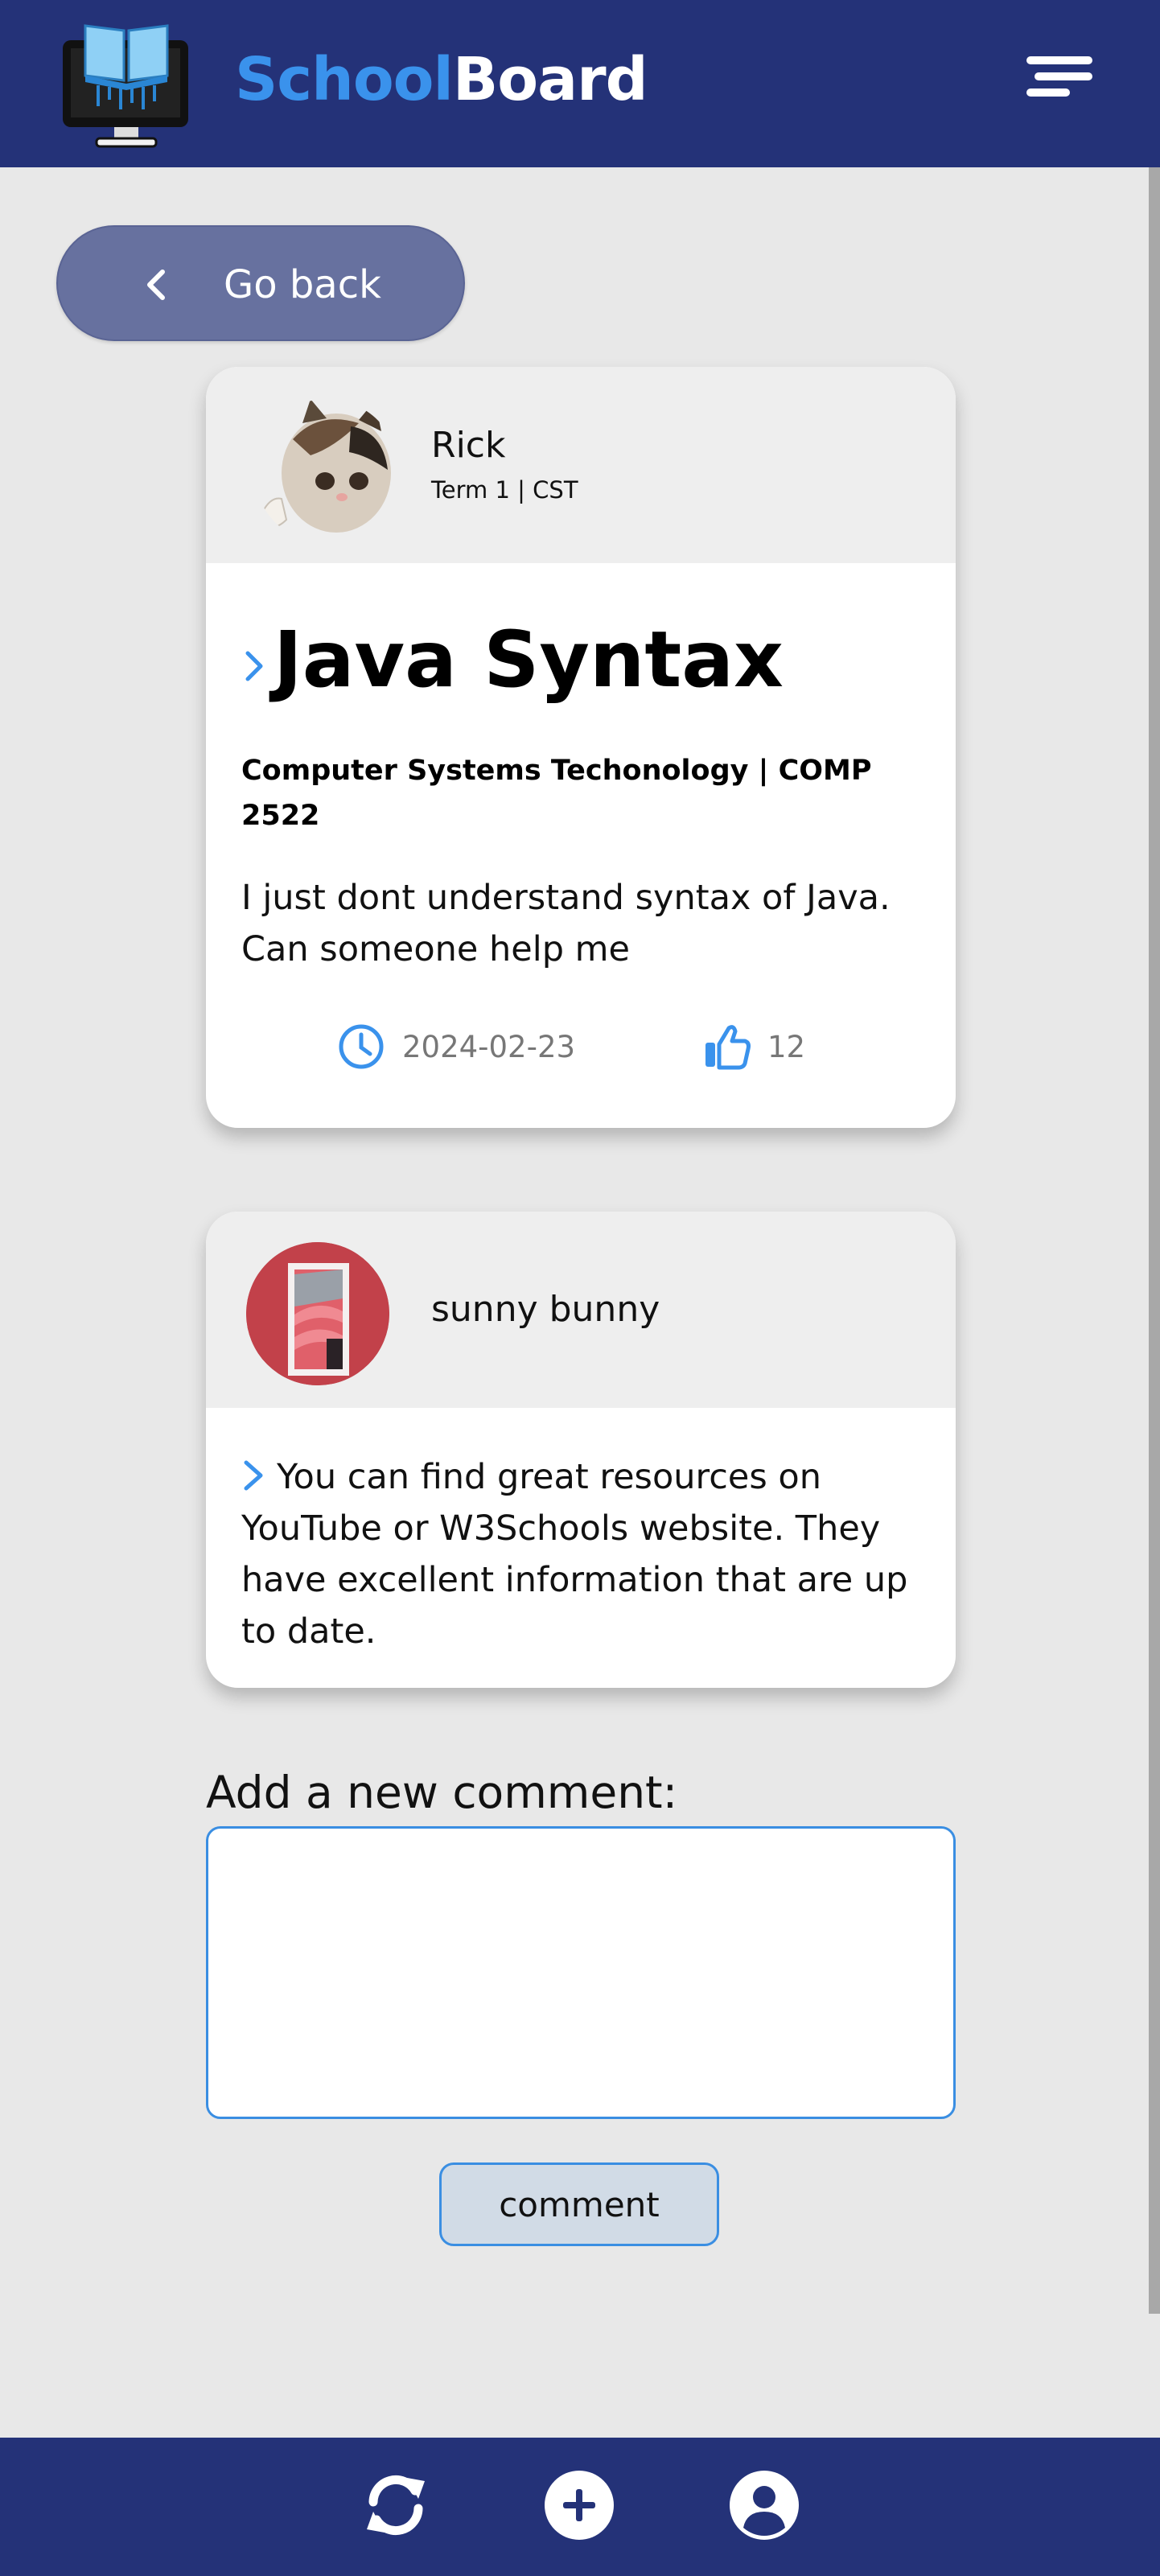 This screenshot has width=1160, height=2576. What do you see at coordinates (581, 1972) in the screenshot?
I see `comment-input` at bounding box center [581, 1972].